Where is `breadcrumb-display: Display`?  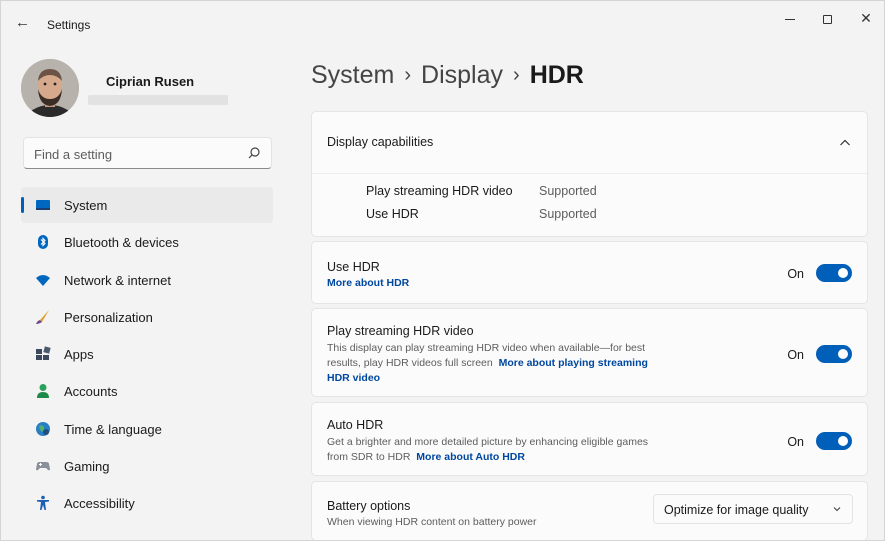
breadcrumb-display: Display is located at coordinates (462, 75).